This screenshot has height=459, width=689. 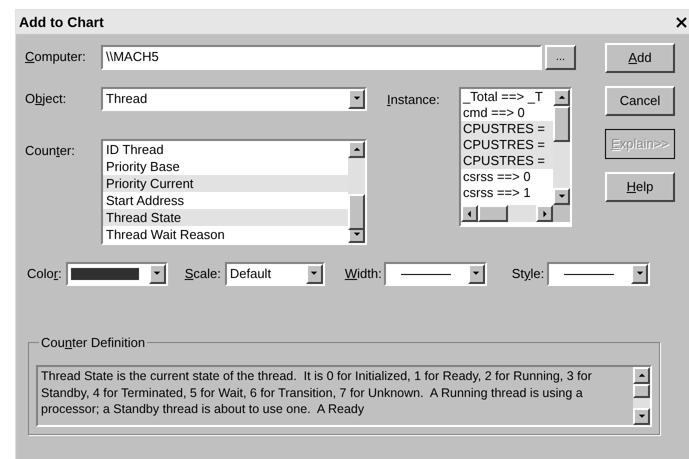 I want to click on scroll-left-button, so click(x=469, y=213).